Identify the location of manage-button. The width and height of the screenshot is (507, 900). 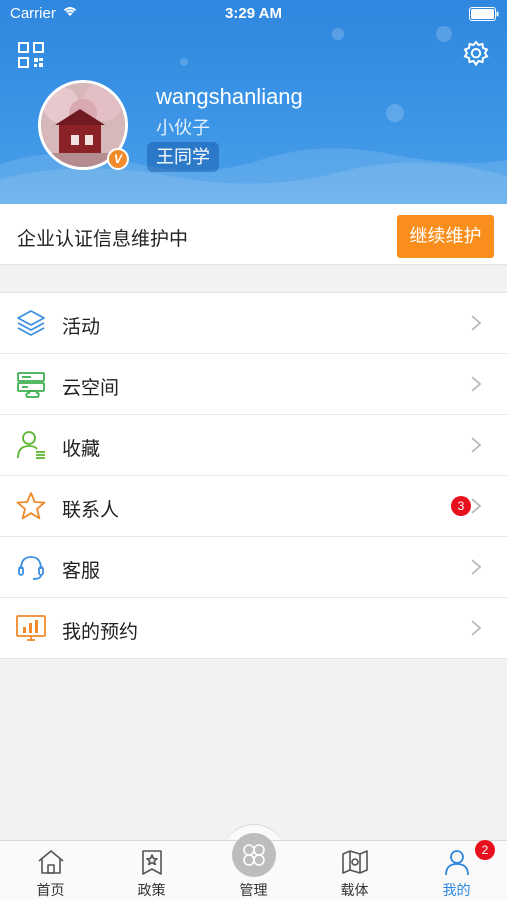
(254, 855).